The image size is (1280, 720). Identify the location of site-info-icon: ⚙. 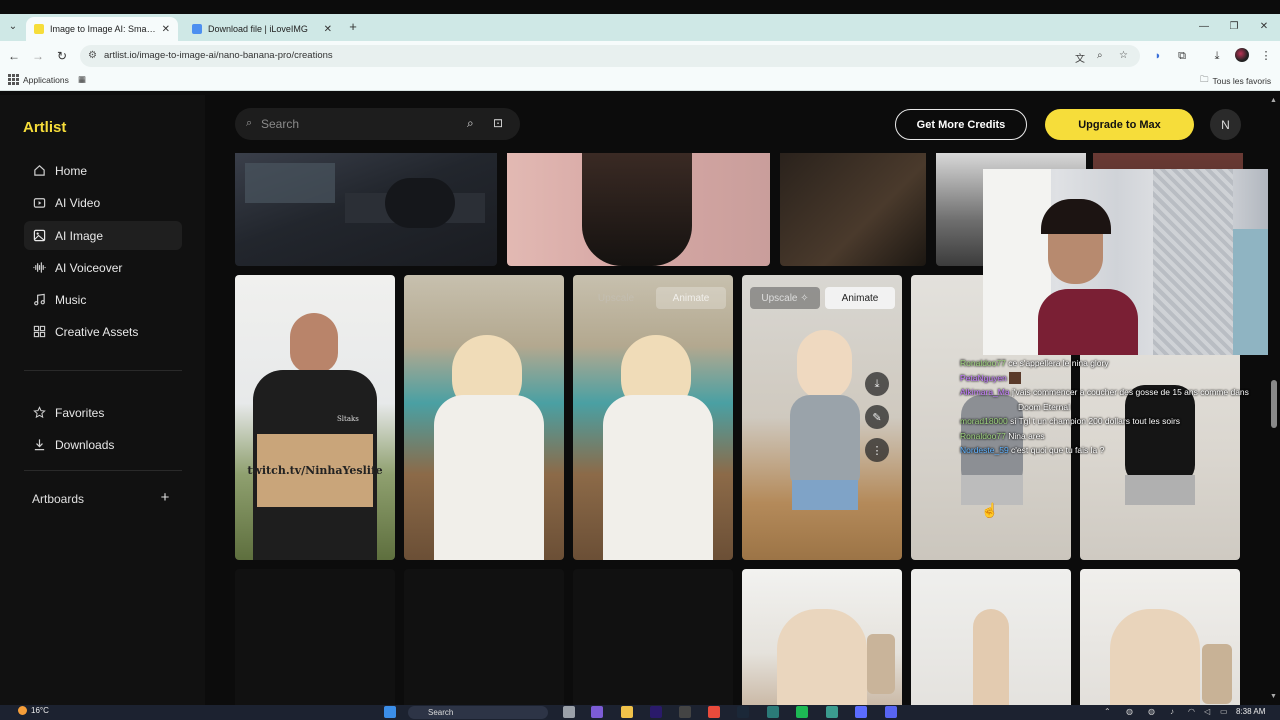
(92, 55).